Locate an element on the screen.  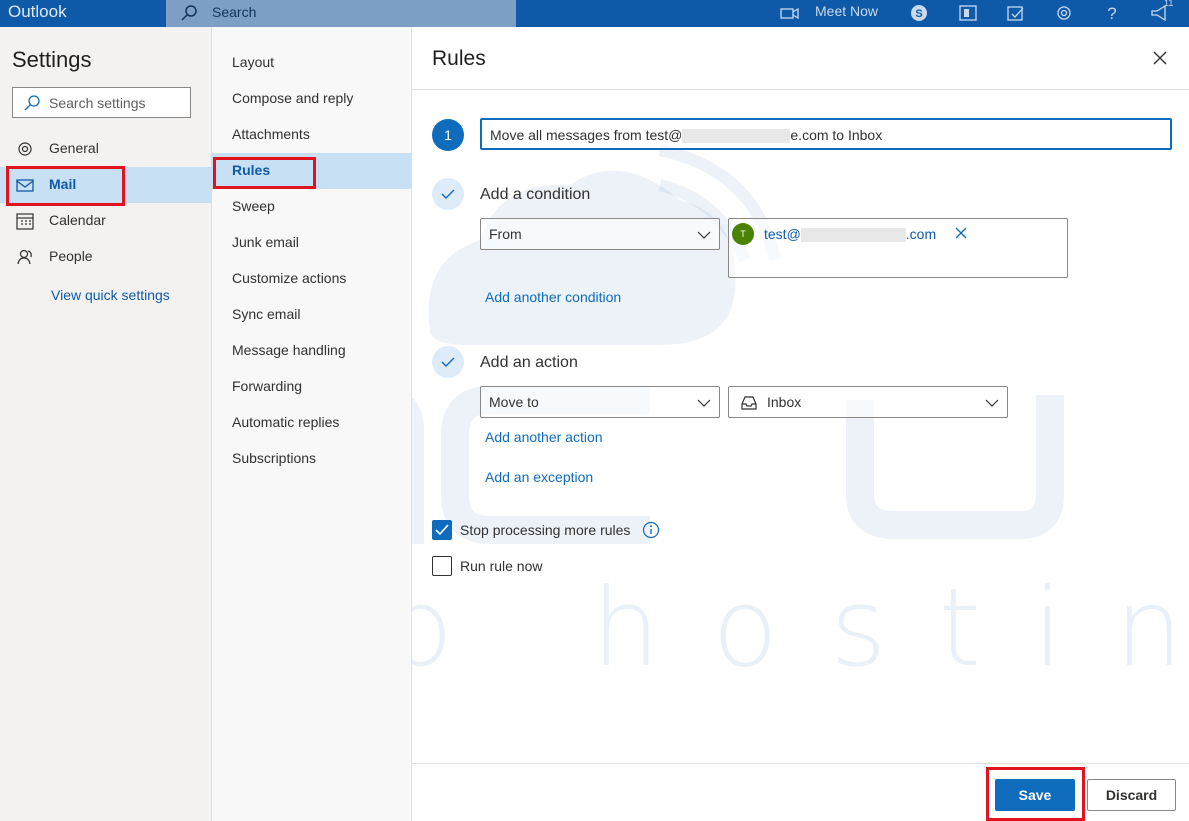
condition-field-value: From is located at coordinates (505, 234).